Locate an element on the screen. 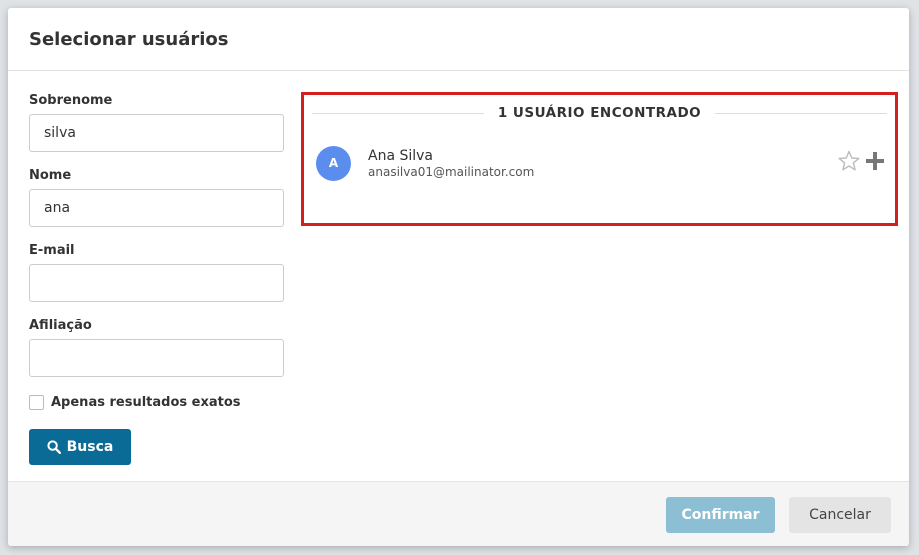 The width and height of the screenshot is (919, 555). name-field-group: Nome is located at coordinates (156, 197).